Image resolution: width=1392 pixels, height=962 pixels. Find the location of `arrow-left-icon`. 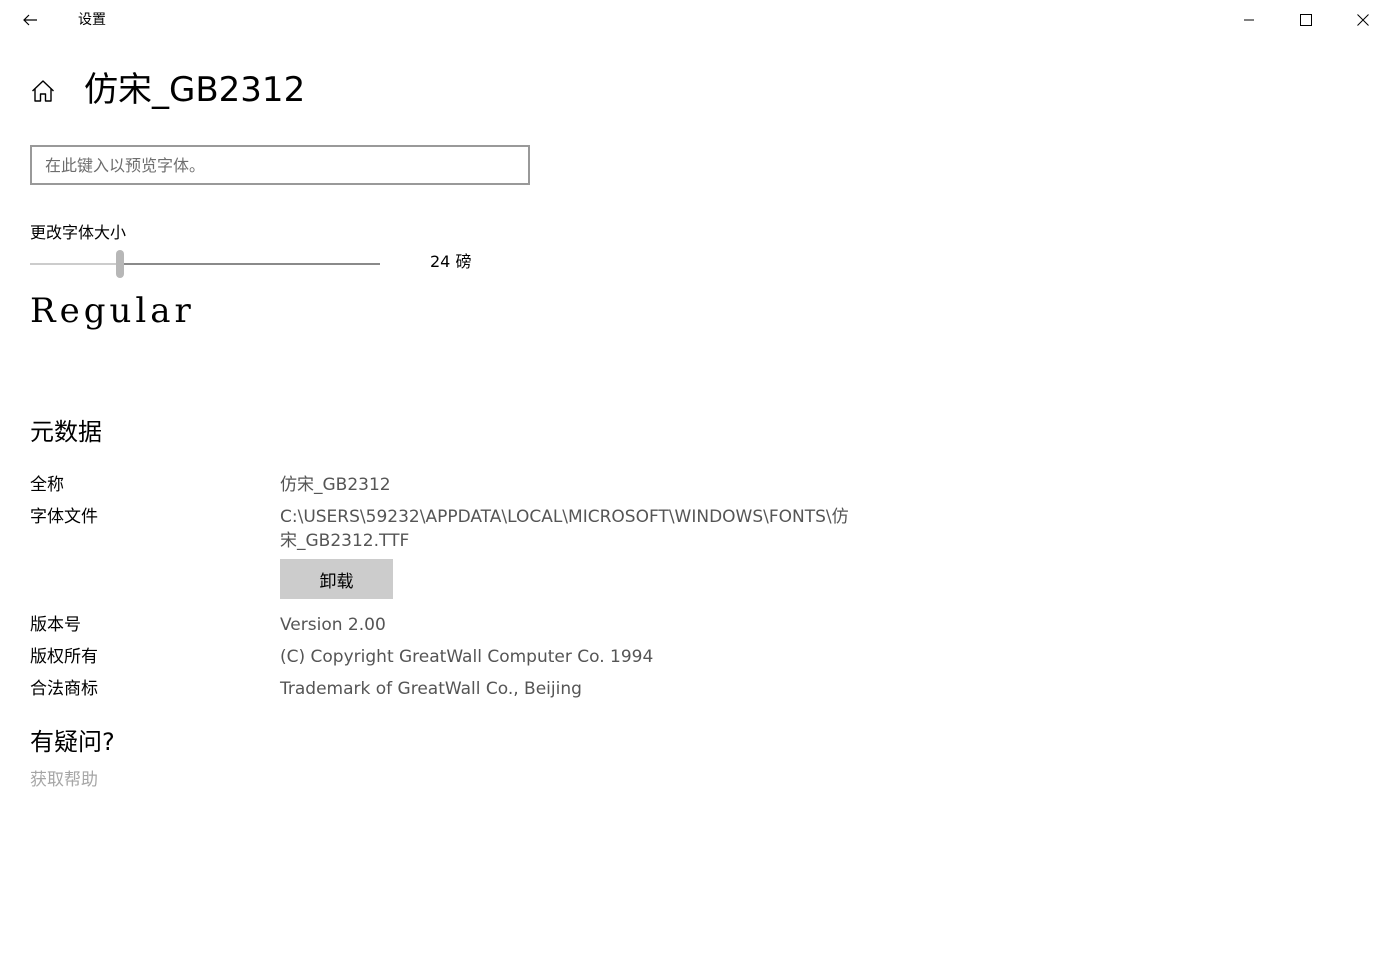

arrow-left-icon is located at coordinates (30, 20).